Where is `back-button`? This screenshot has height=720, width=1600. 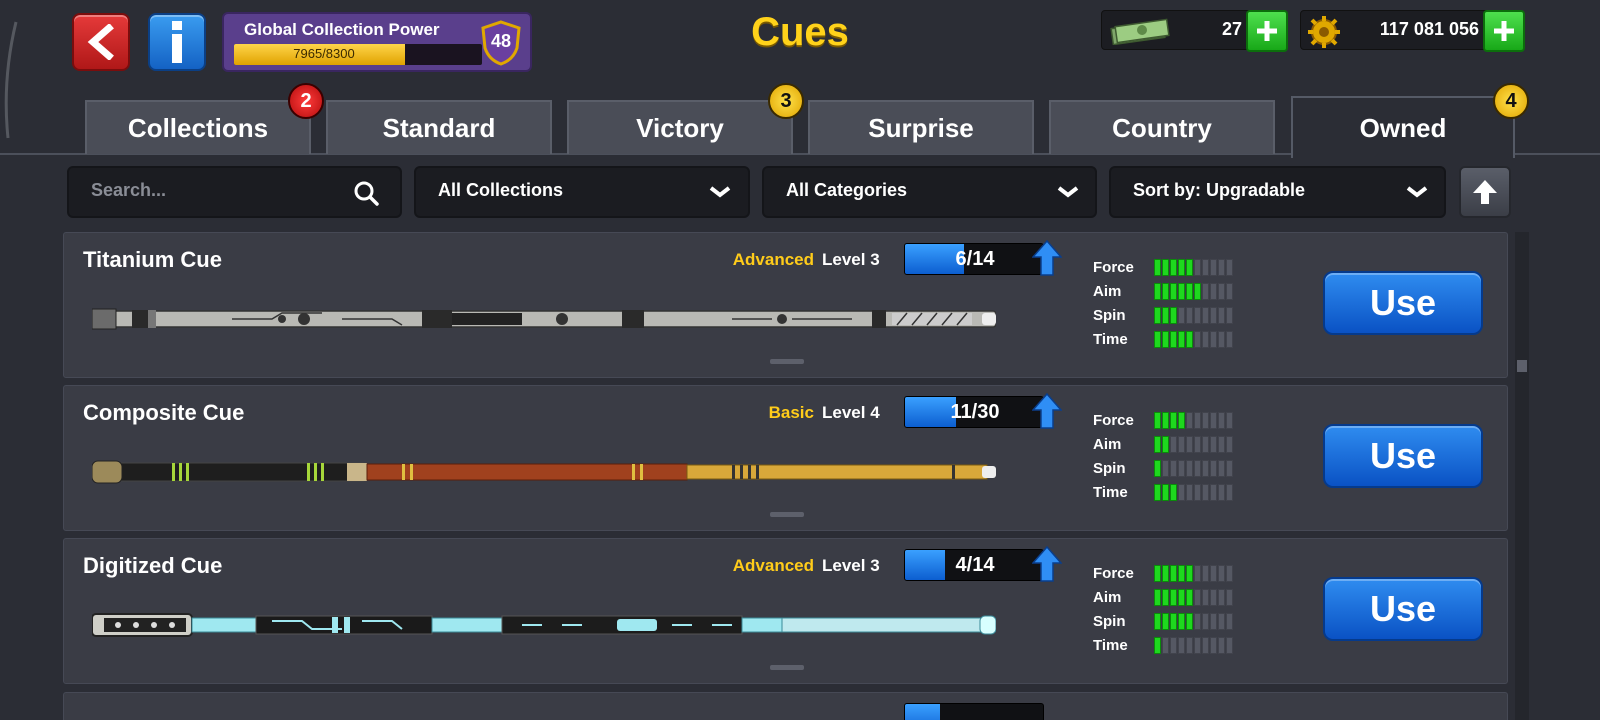 back-button is located at coordinates (101, 42).